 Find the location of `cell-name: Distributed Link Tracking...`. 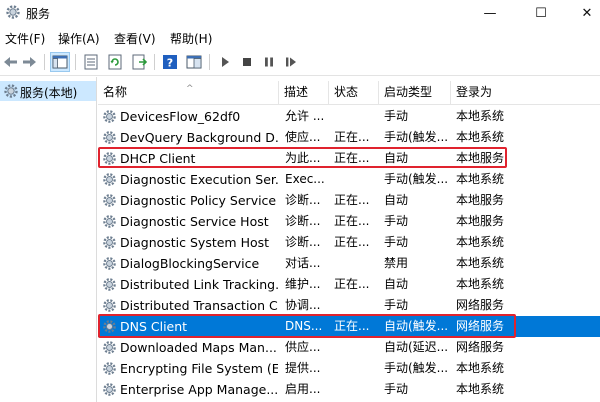

cell-name: Distributed Link Tracking... is located at coordinates (199, 284).